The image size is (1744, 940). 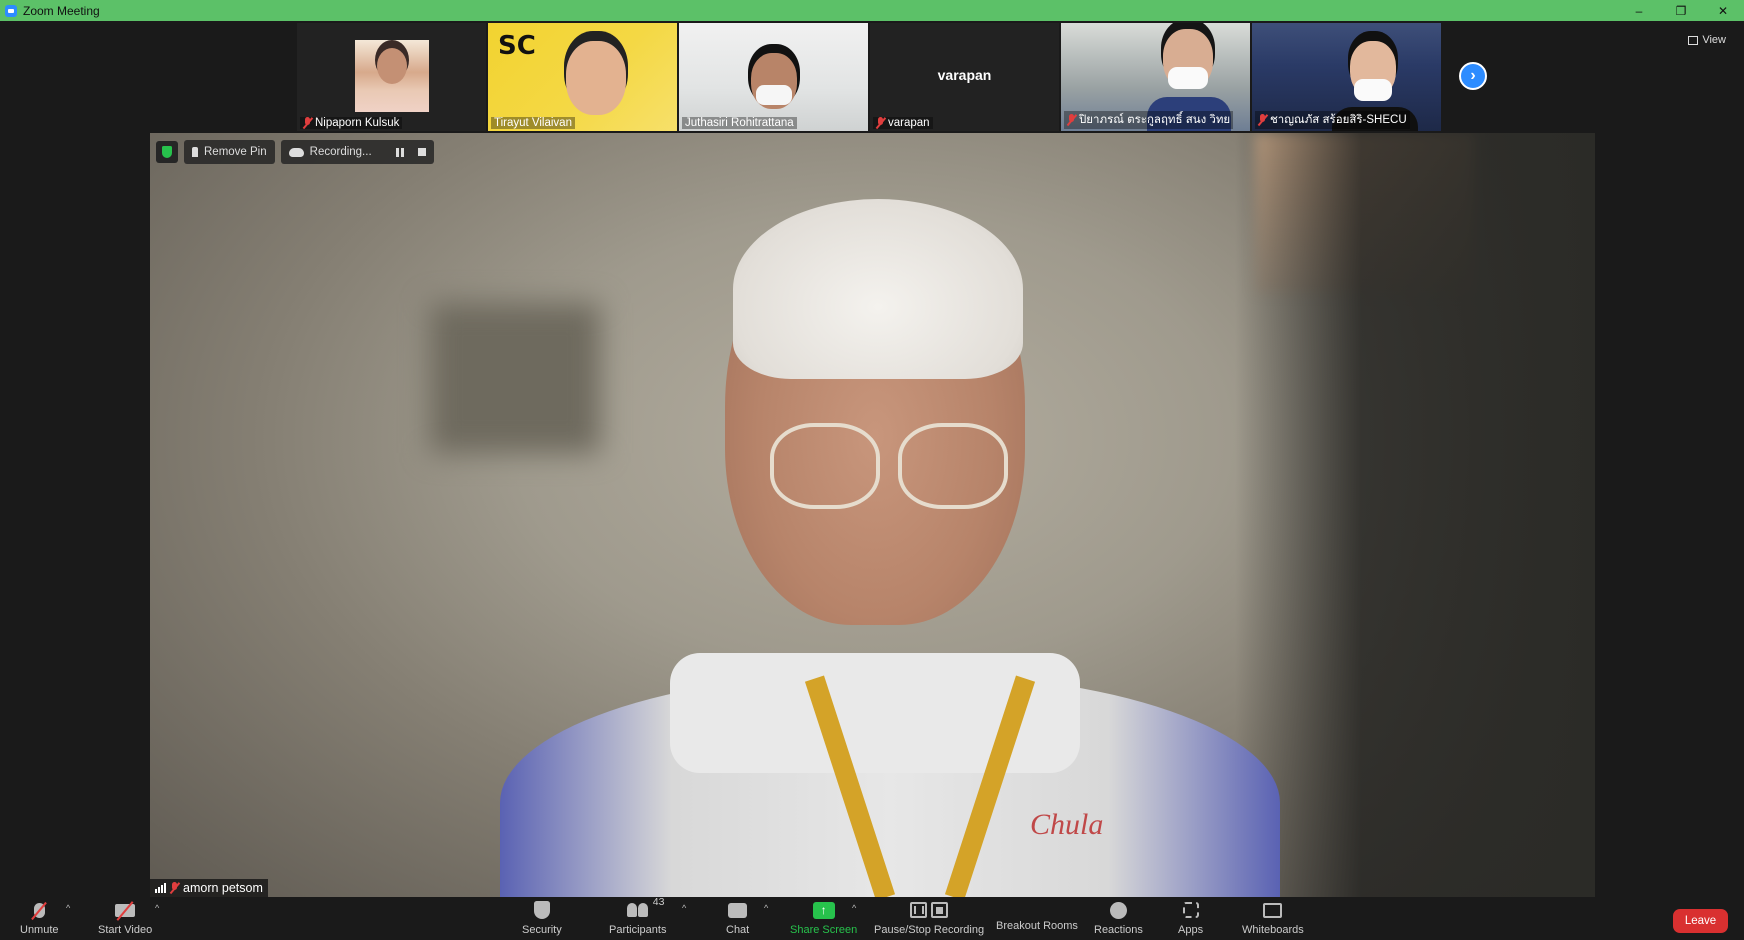 What do you see at coordinates (1191, 930) in the screenshot?
I see `apps-label: Apps` at bounding box center [1191, 930].